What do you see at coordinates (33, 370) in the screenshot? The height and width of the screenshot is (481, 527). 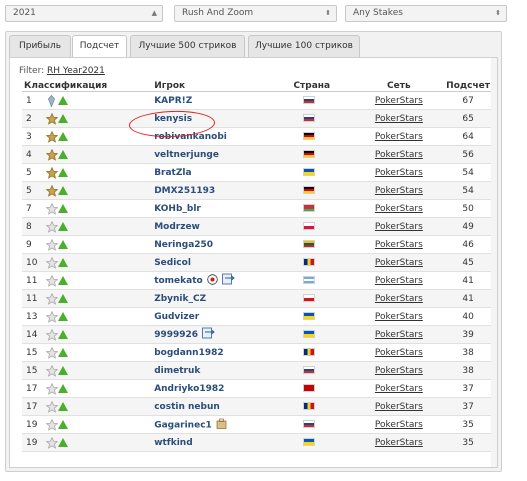 I see `rank-cell: 15` at bounding box center [33, 370].